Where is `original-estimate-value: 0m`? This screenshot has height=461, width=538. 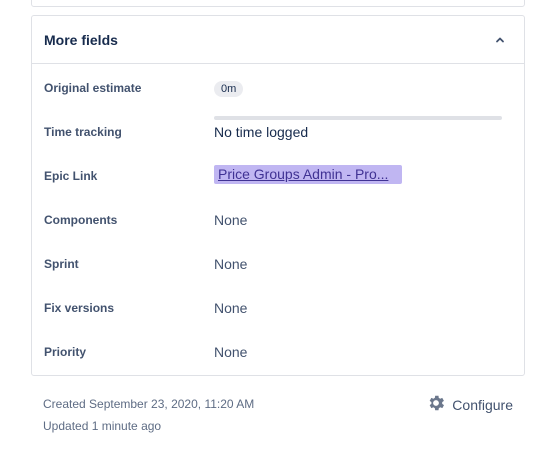 original-estimate-value: 0m is located at coordinates (229, 88).